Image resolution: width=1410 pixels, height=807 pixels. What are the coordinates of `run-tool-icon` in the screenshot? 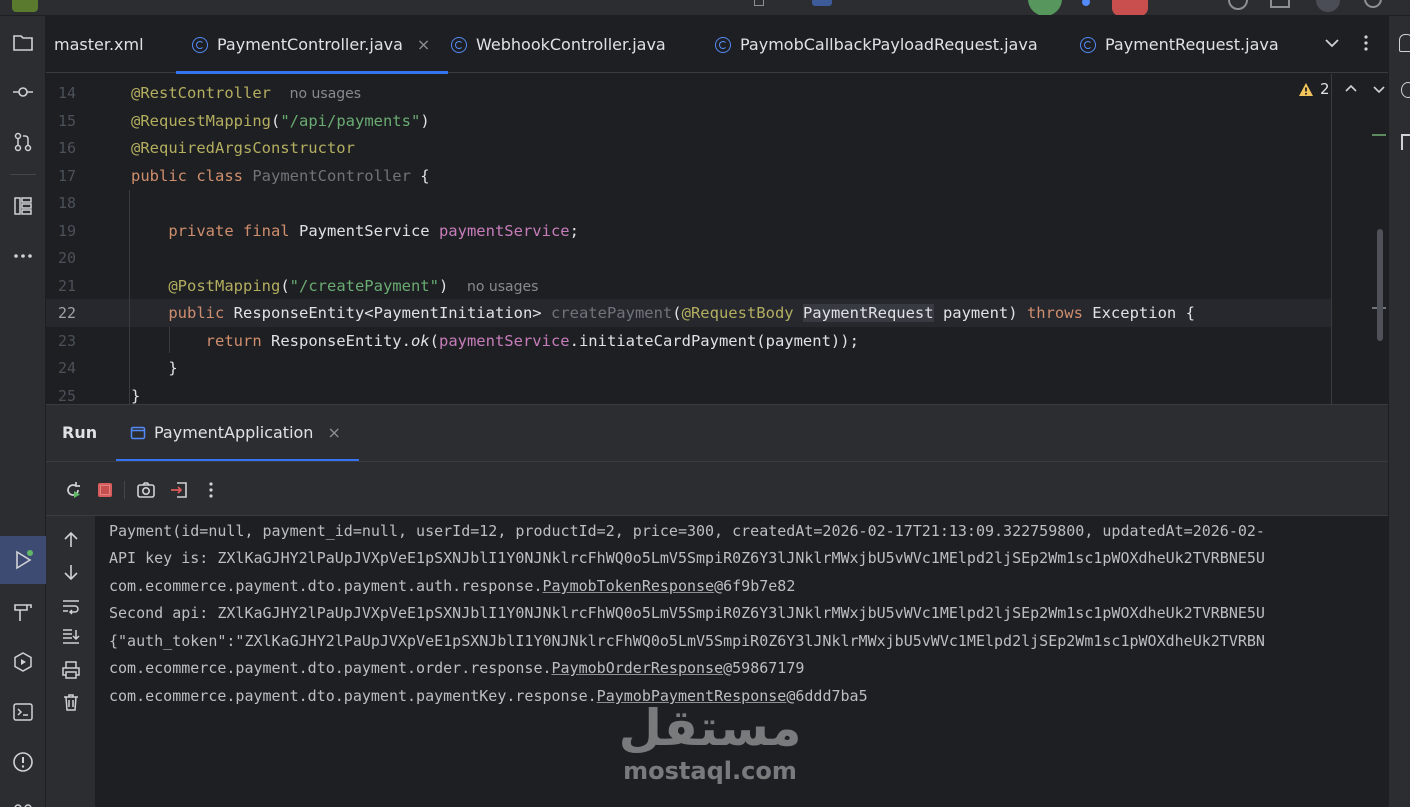 It's located at (23, 560).